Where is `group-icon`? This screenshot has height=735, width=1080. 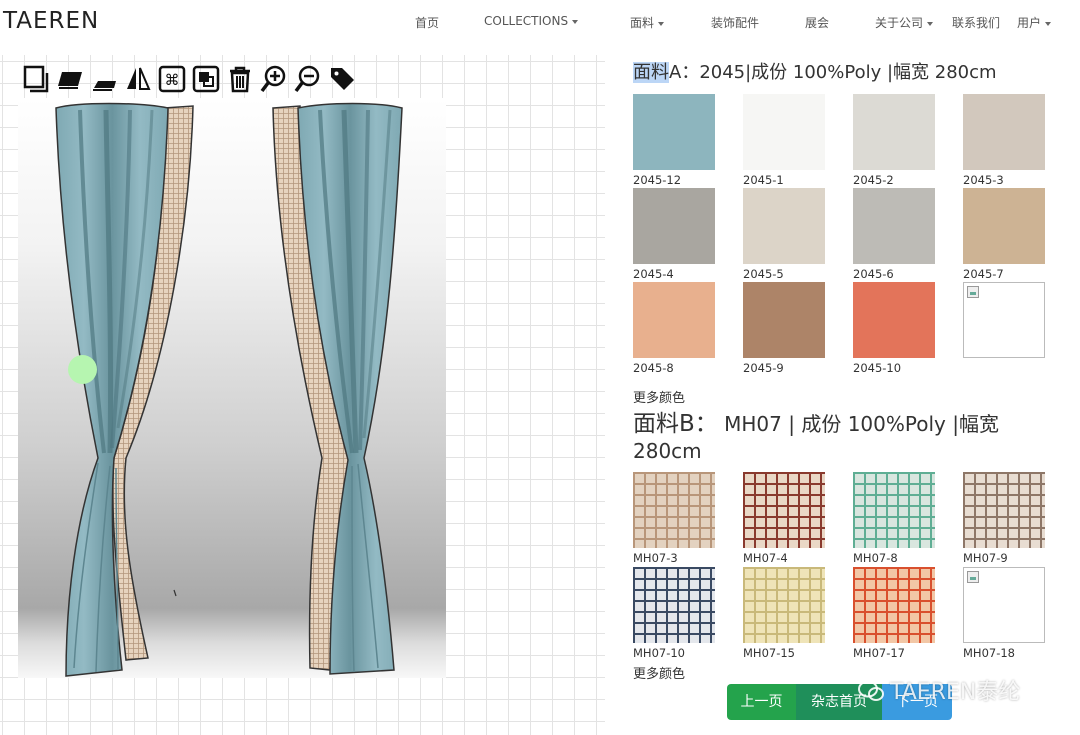
group-icon is located at coordinates (206, 79).